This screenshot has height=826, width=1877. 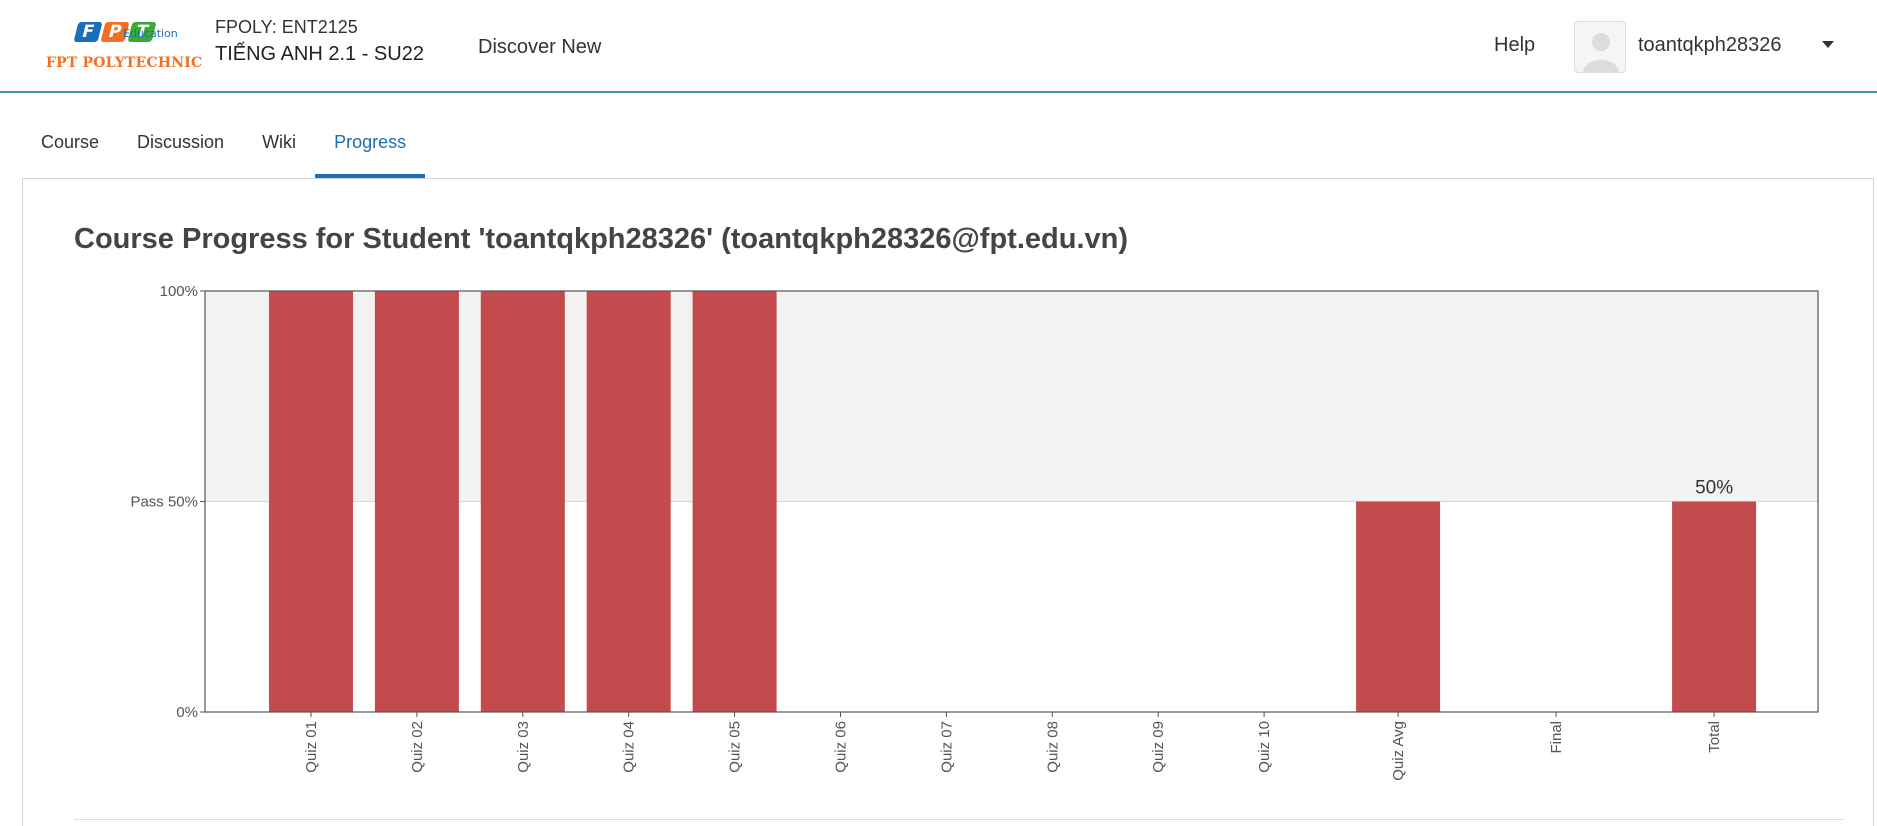 I want to click on y-tick-label: 100%, so click(x=179, y=291).